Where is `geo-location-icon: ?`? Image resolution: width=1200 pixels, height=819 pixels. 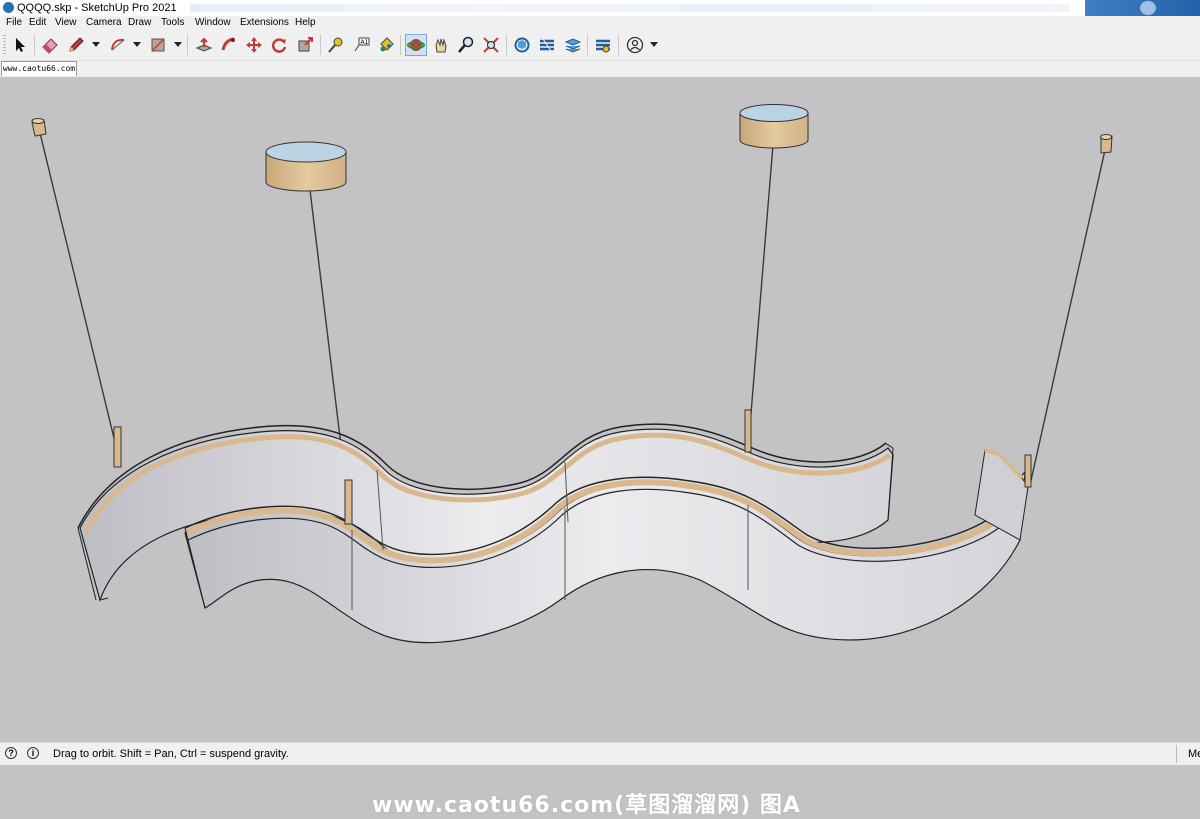 geo-location-icon: ? is located at coordinates (11, 753).